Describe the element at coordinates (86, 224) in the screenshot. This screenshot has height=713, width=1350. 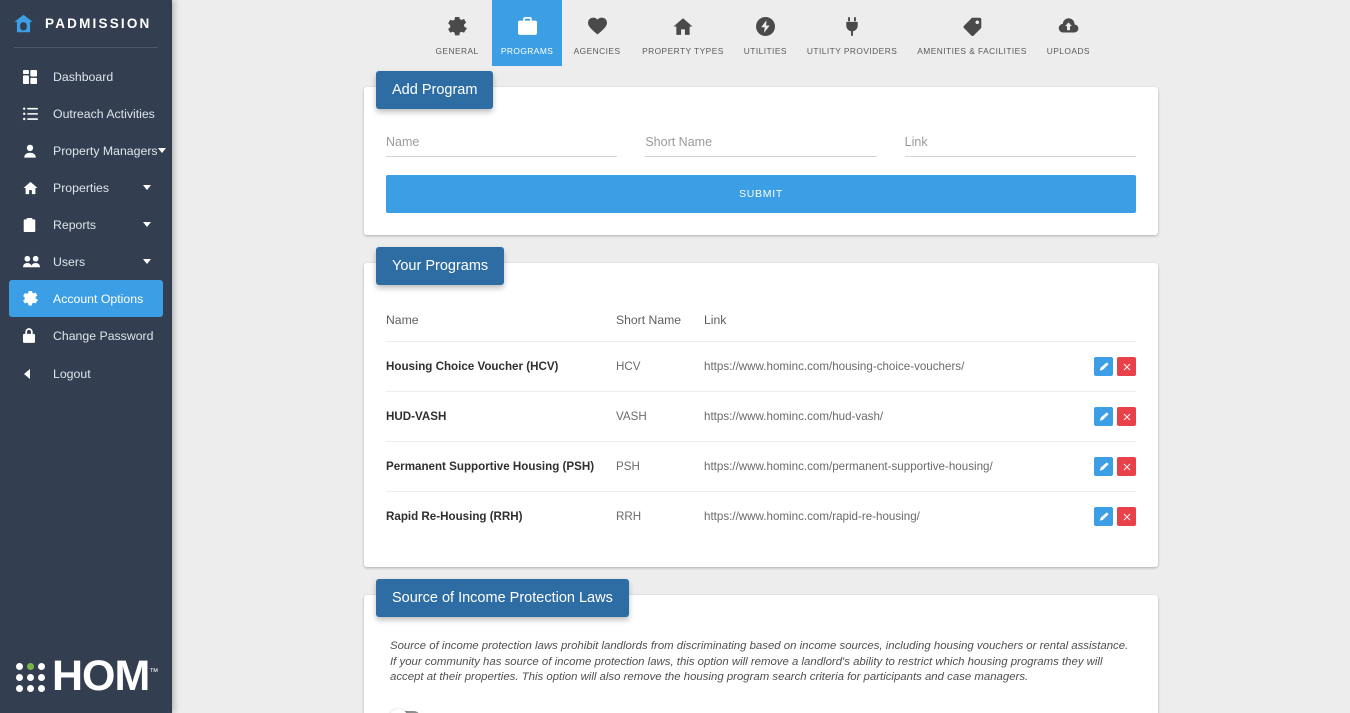
I see `sidebar-item-reports: Reports` at that location.